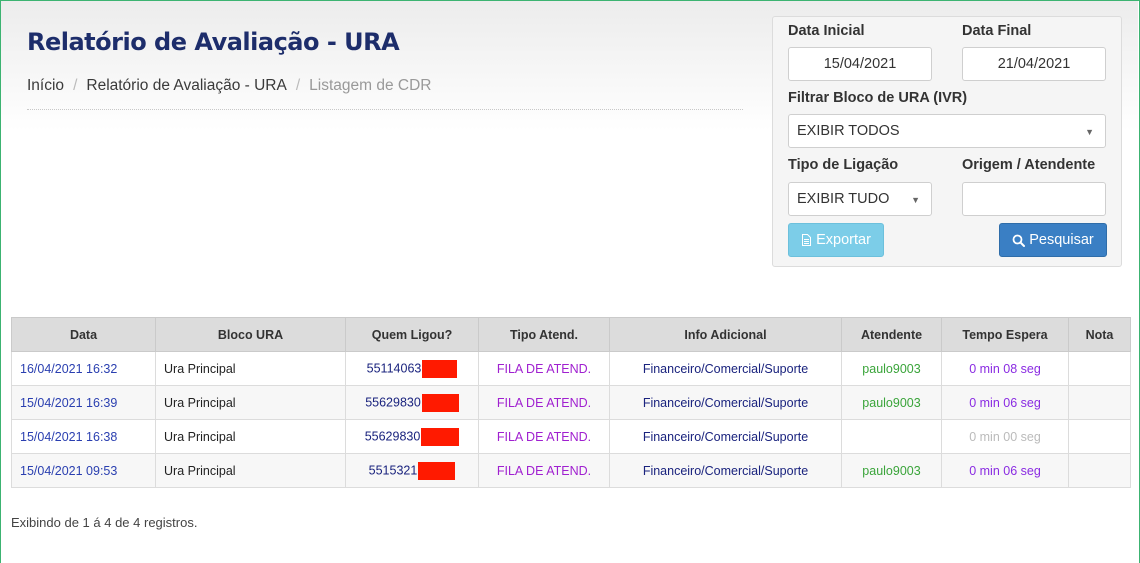 The image size is (1140, 563). What do you see at coordinates (213, 42) in the screenshot?
I see `page-title: Relatório de Avaliação - URA` at bounding box center [213, 42].